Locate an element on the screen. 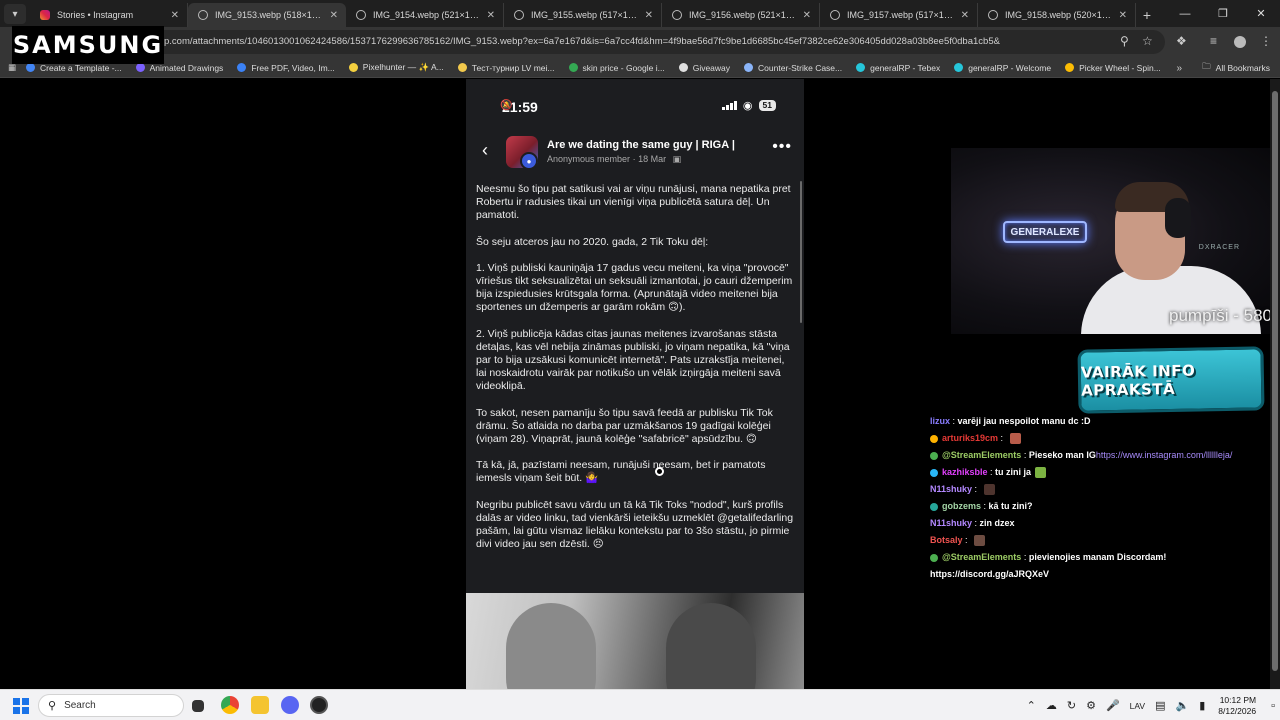 The width and height of the screenshot is (1280, 720). chat-message: N11shuky : is located at coordinates (1100, 489).